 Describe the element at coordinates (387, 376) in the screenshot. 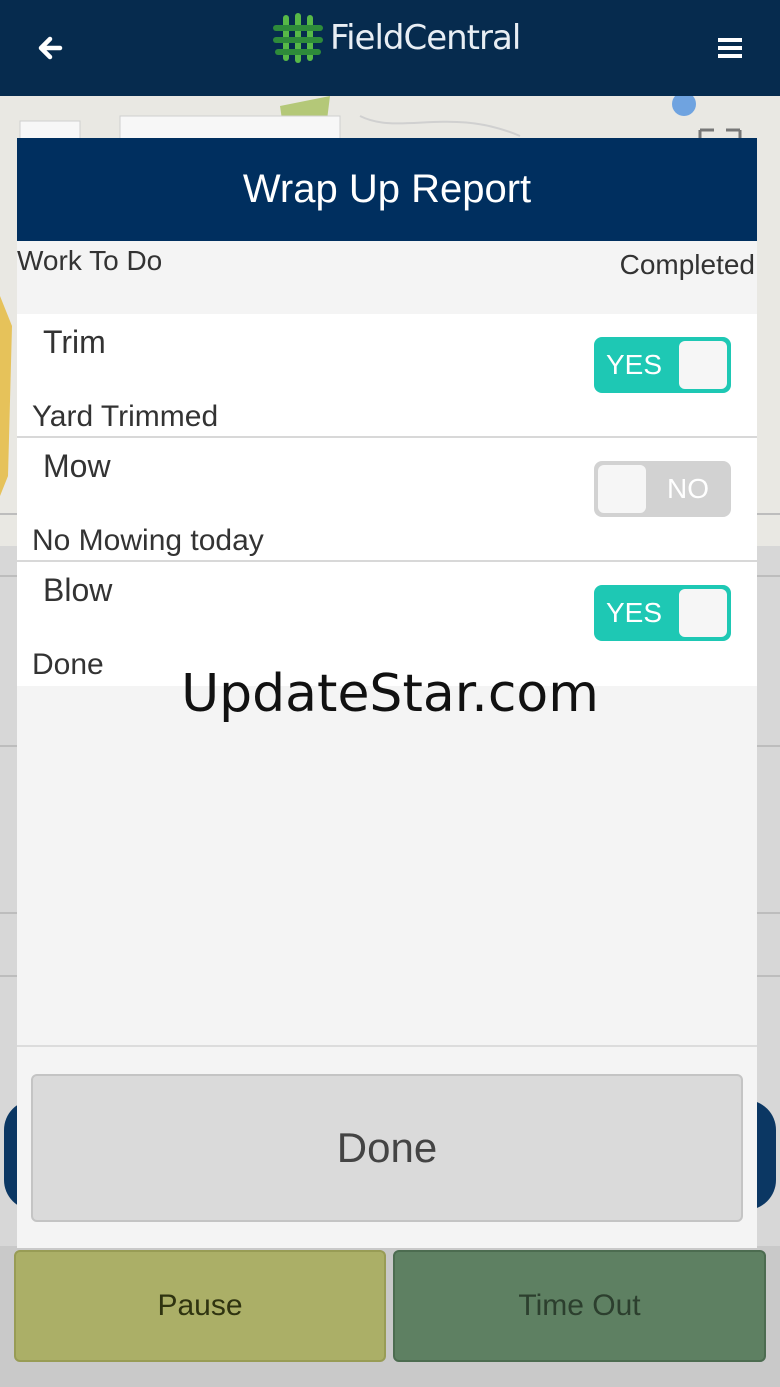

I see `work-item-trim: Trim YES Yard Trimmed` at that location.